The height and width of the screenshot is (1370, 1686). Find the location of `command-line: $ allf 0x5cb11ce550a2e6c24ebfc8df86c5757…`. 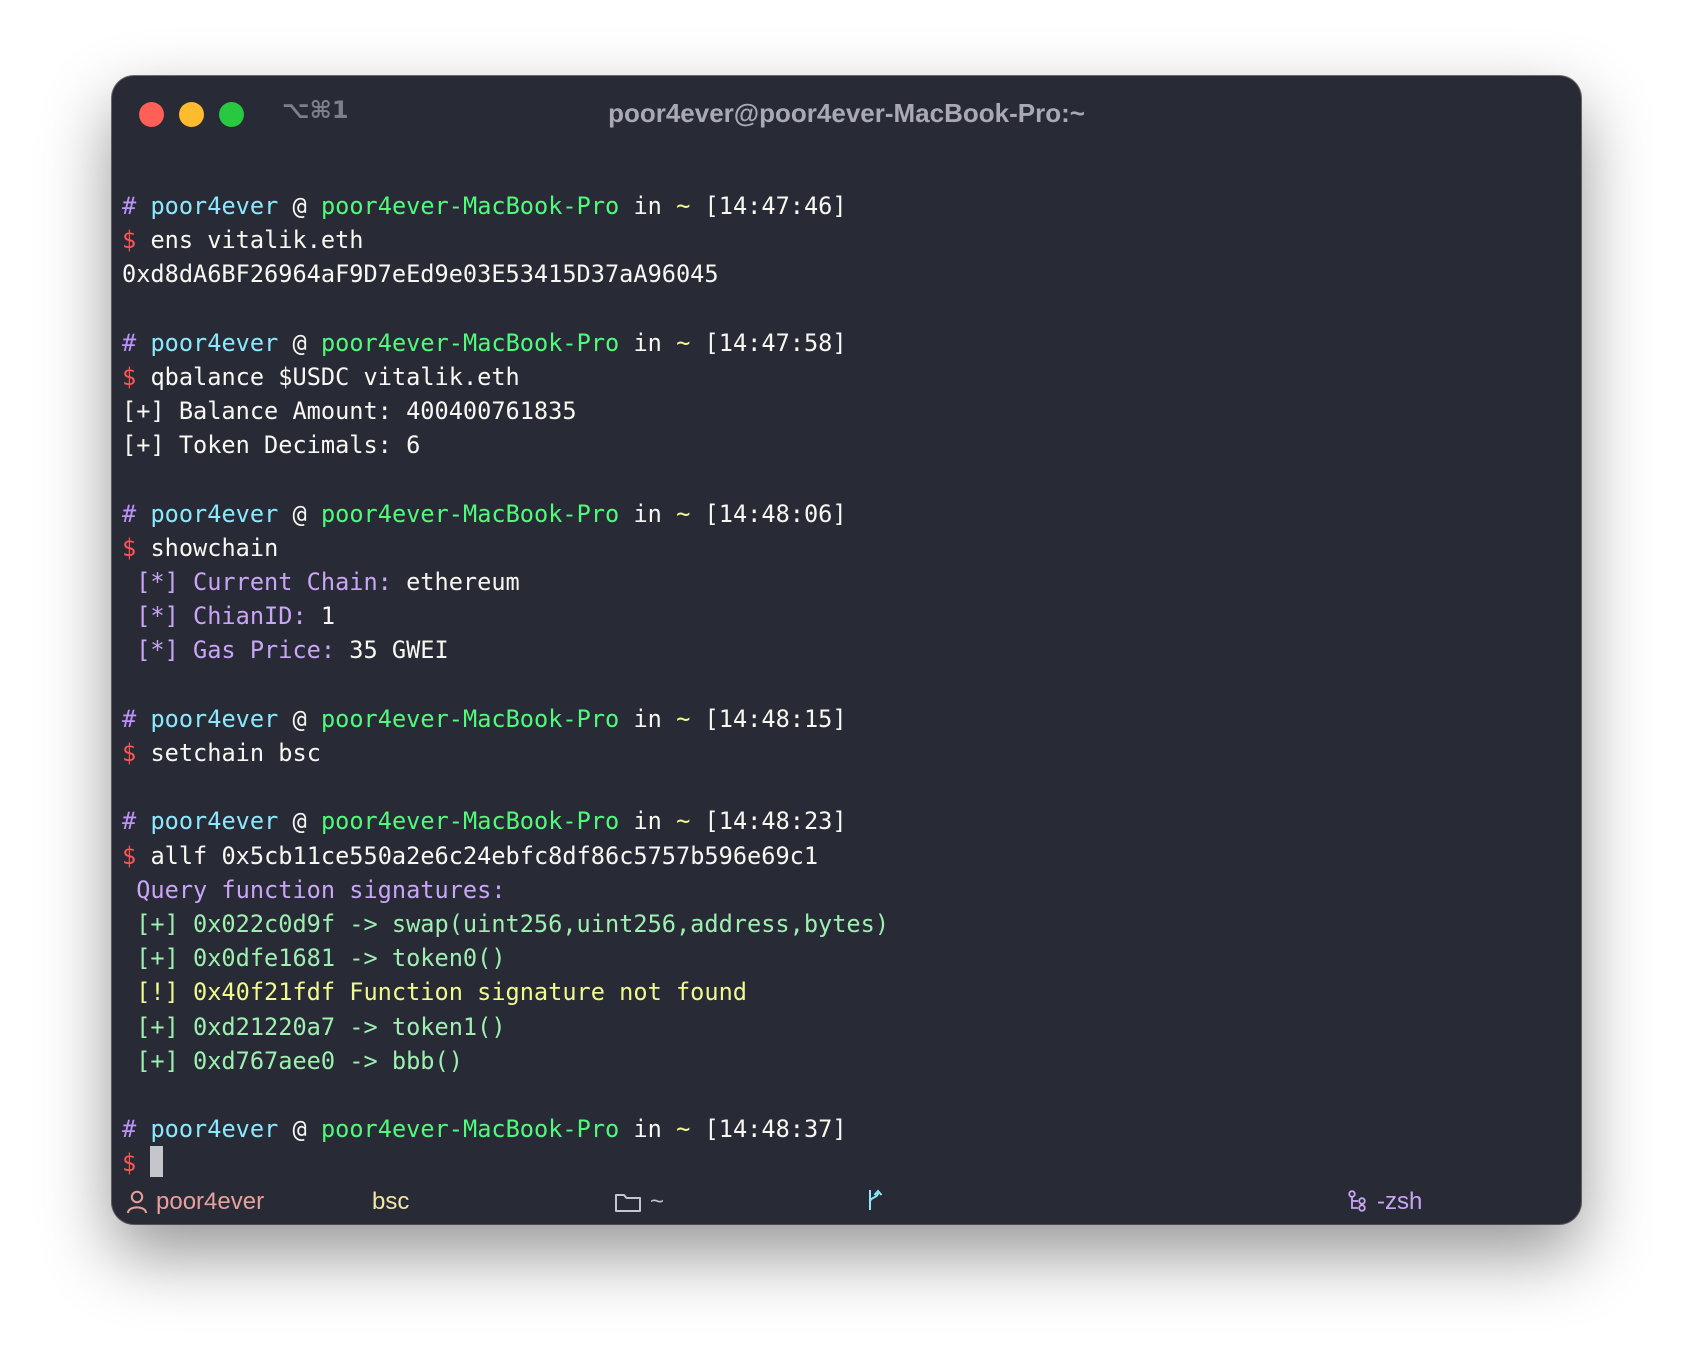

command-line: $ allf 0x5cb11ce550a2e6c24ebfc8df86c5757… is located at coordinates (846, 856).